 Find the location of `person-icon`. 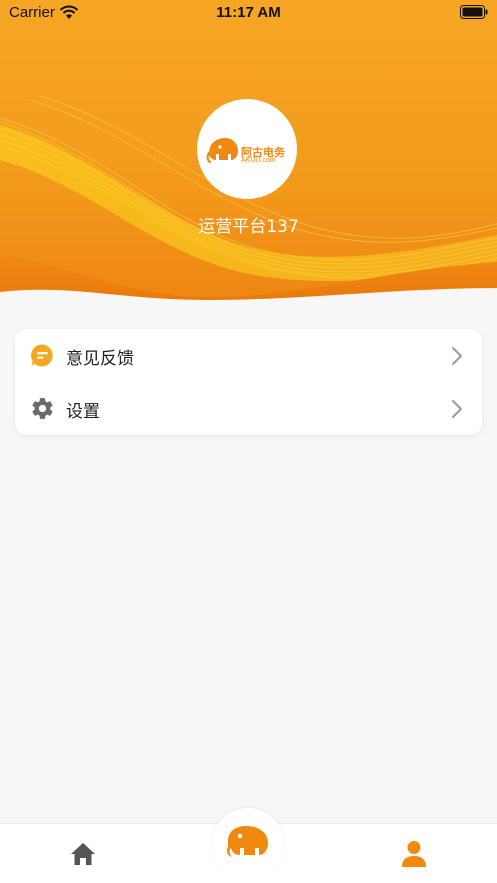

person-icon is located at coordinates (414, 854).